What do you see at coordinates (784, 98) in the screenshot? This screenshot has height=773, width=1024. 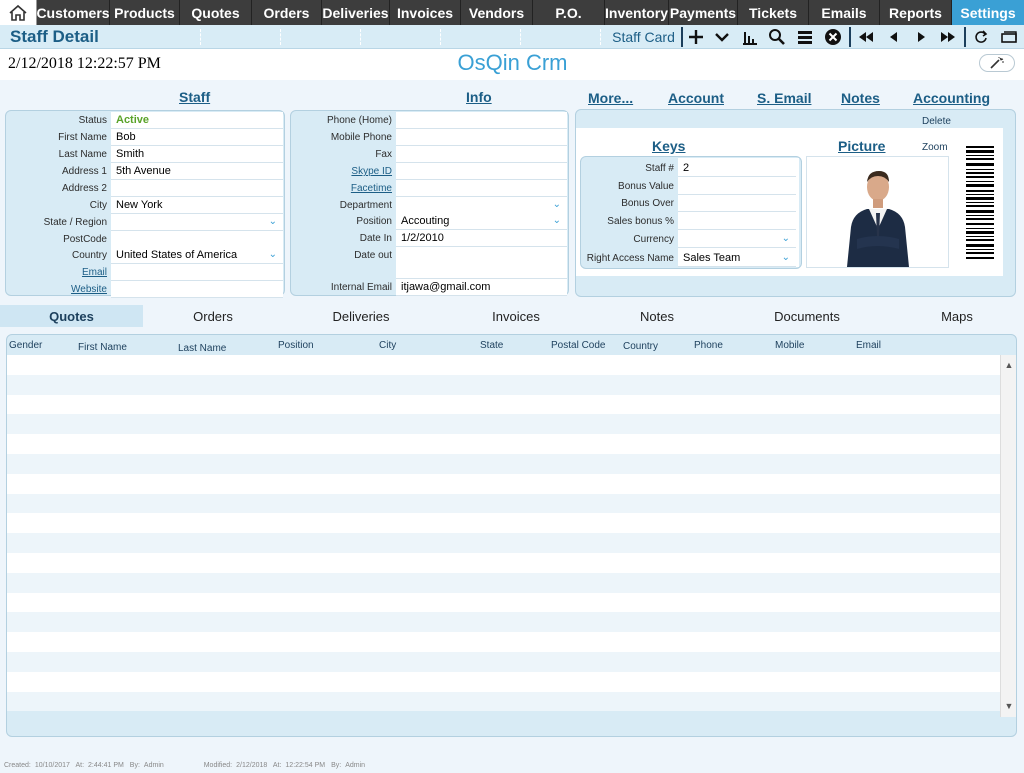 I see `s-email-link: S. Email` at bounding box center [784, 98].